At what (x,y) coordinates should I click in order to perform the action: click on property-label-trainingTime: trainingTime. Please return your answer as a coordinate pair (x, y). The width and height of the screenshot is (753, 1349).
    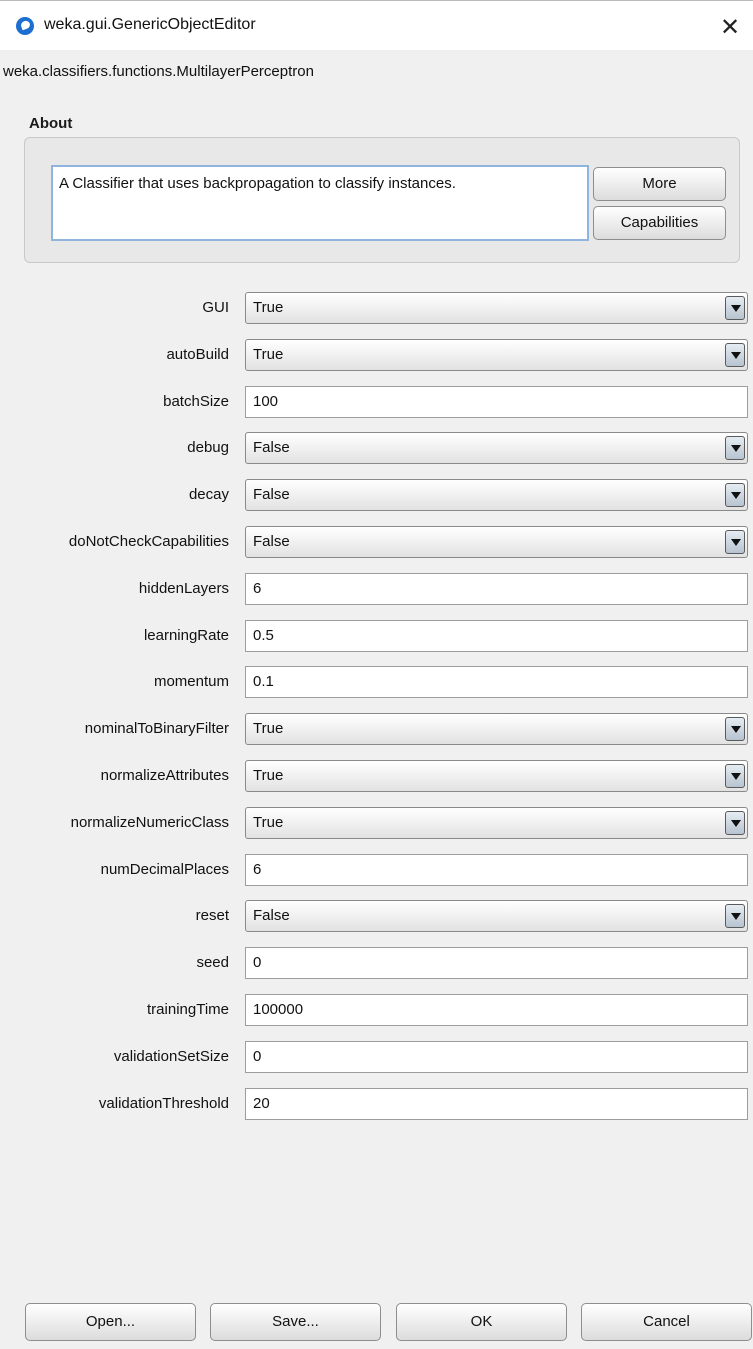
    Looking at the image, I should click on (188, 1009).